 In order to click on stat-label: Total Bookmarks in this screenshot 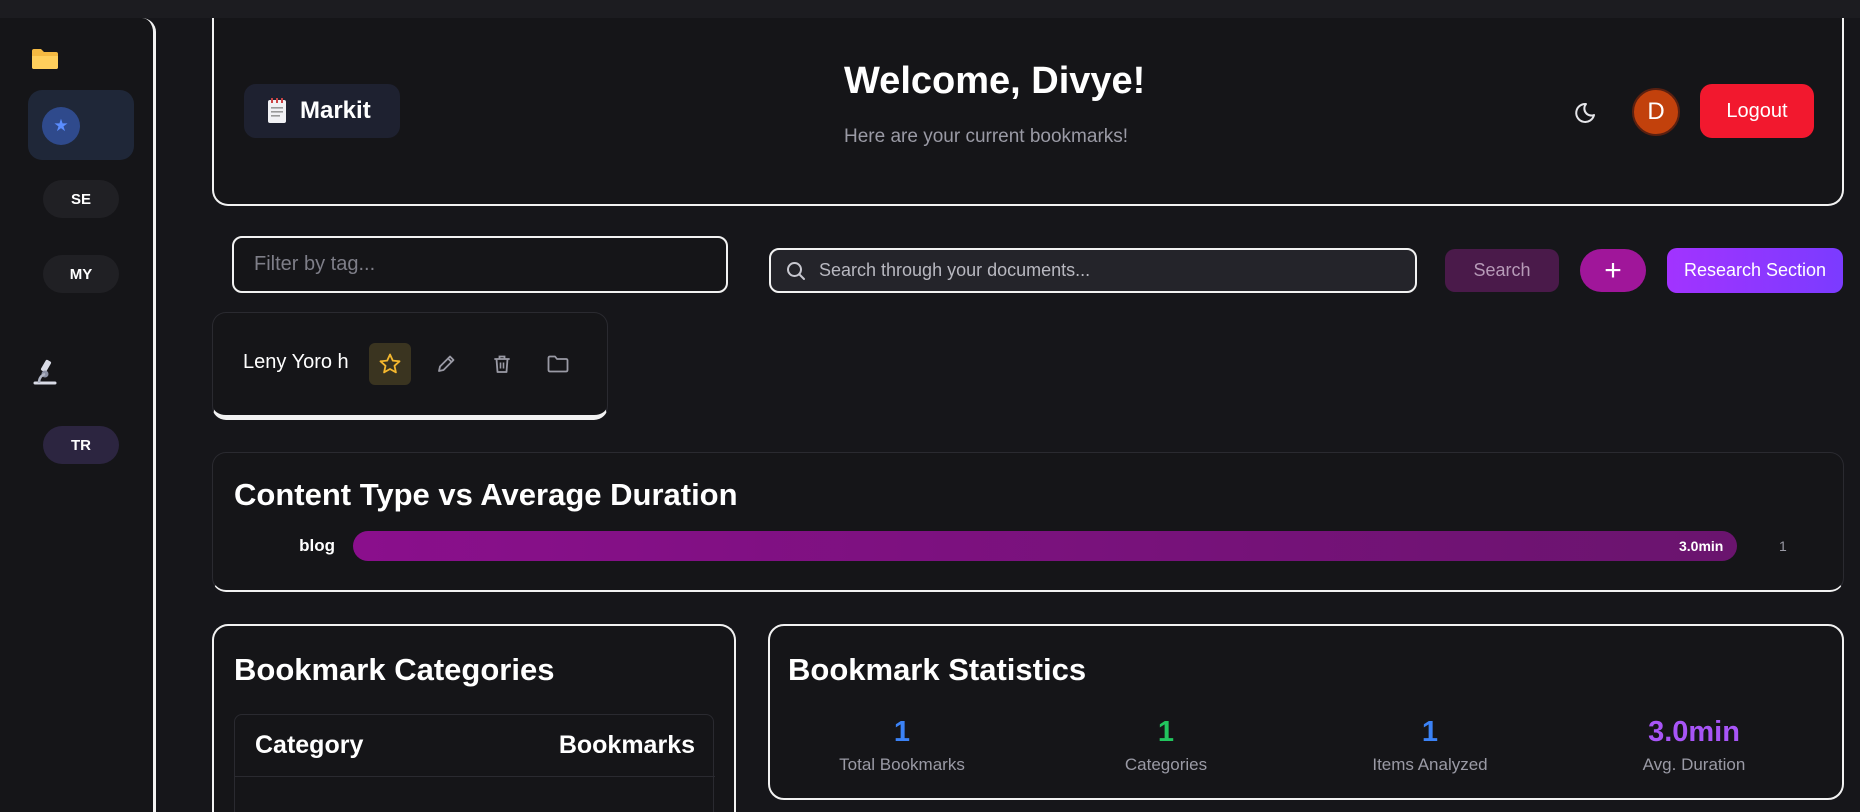, I will do `click(902, 764)`.